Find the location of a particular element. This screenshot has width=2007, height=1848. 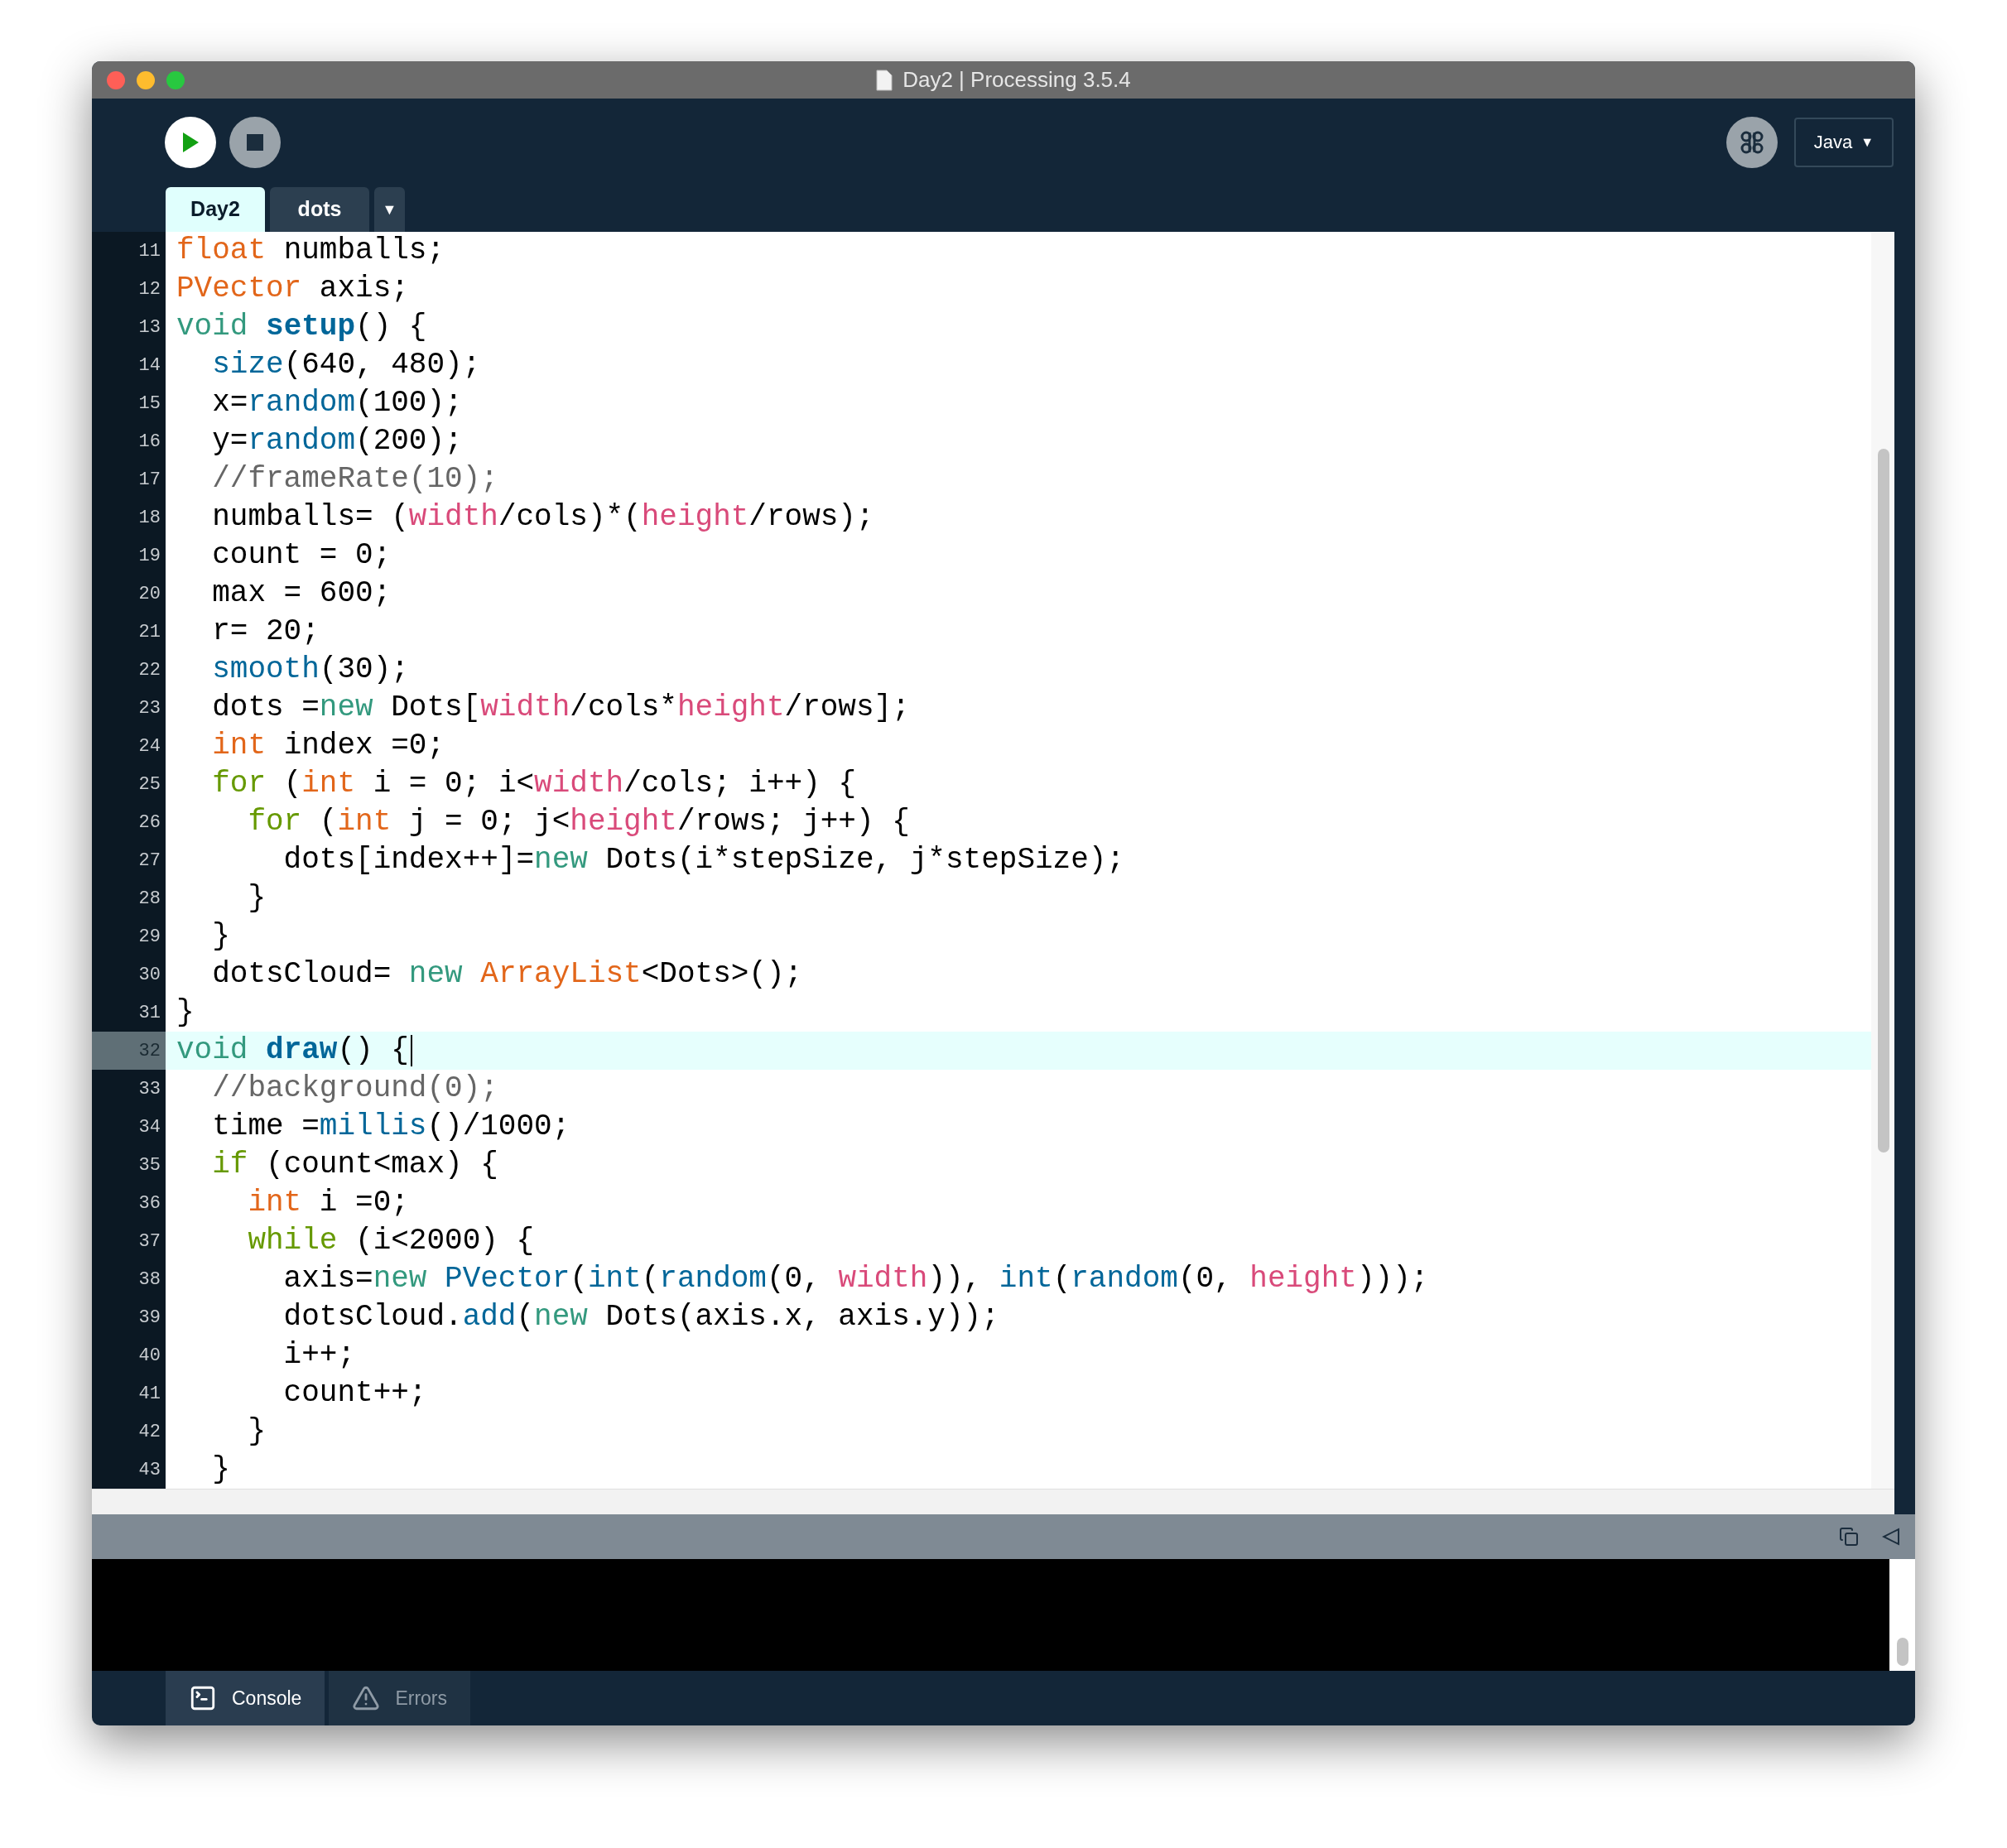

line-number: 30 is located at coordinates (149, 975).